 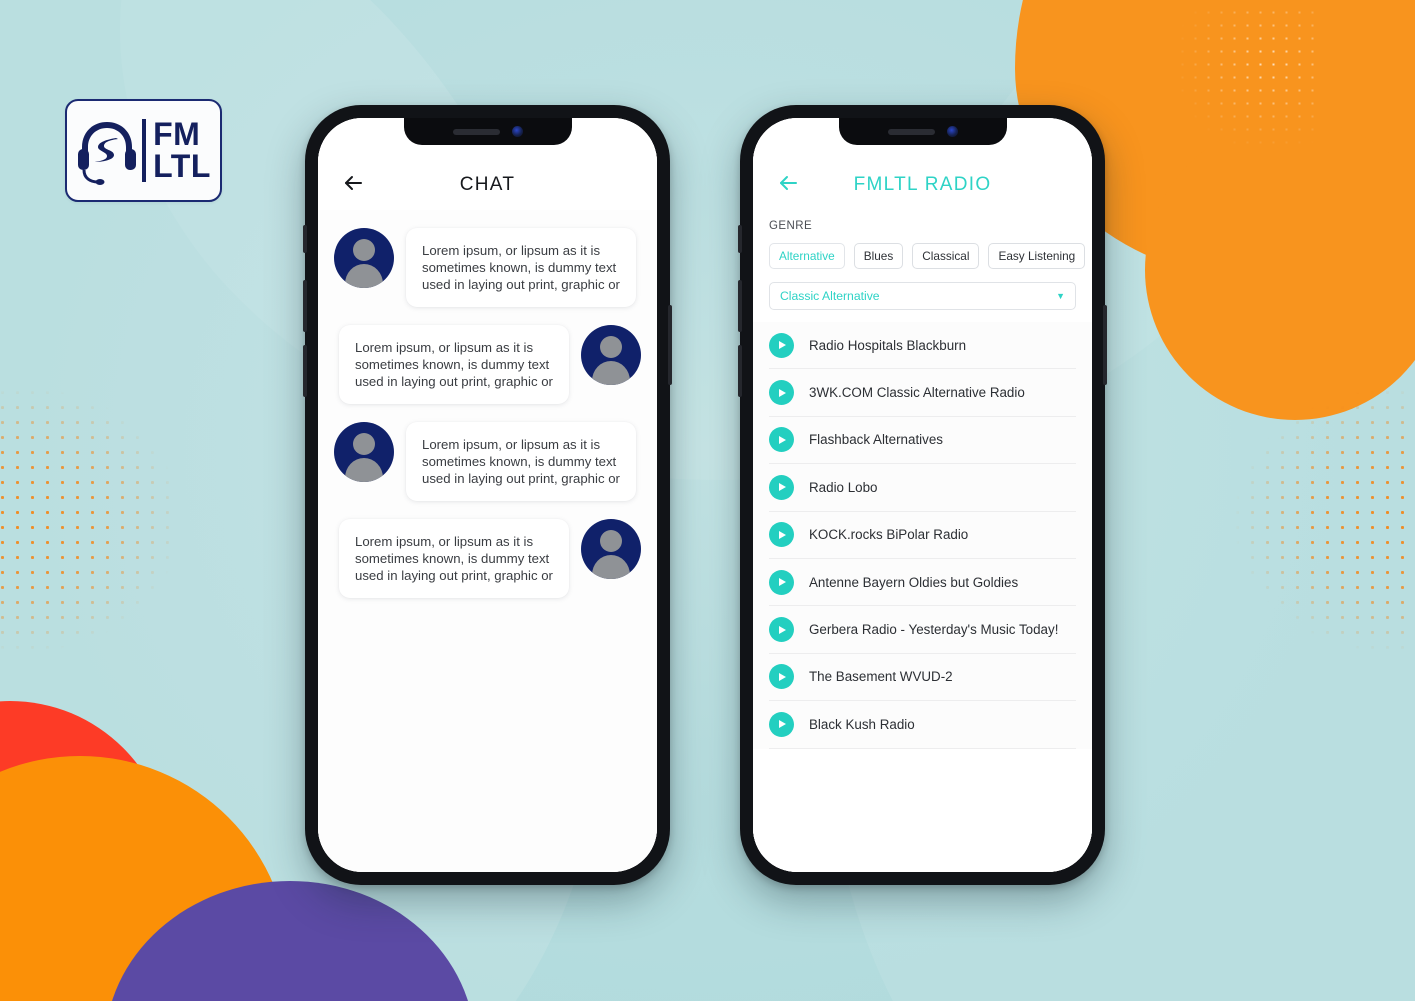 What do you see at coordinates (1037, 256) in the screenshot?
I see `genre-chip-easy-listening: Easy Listening` at bounding box center [1037, 256].